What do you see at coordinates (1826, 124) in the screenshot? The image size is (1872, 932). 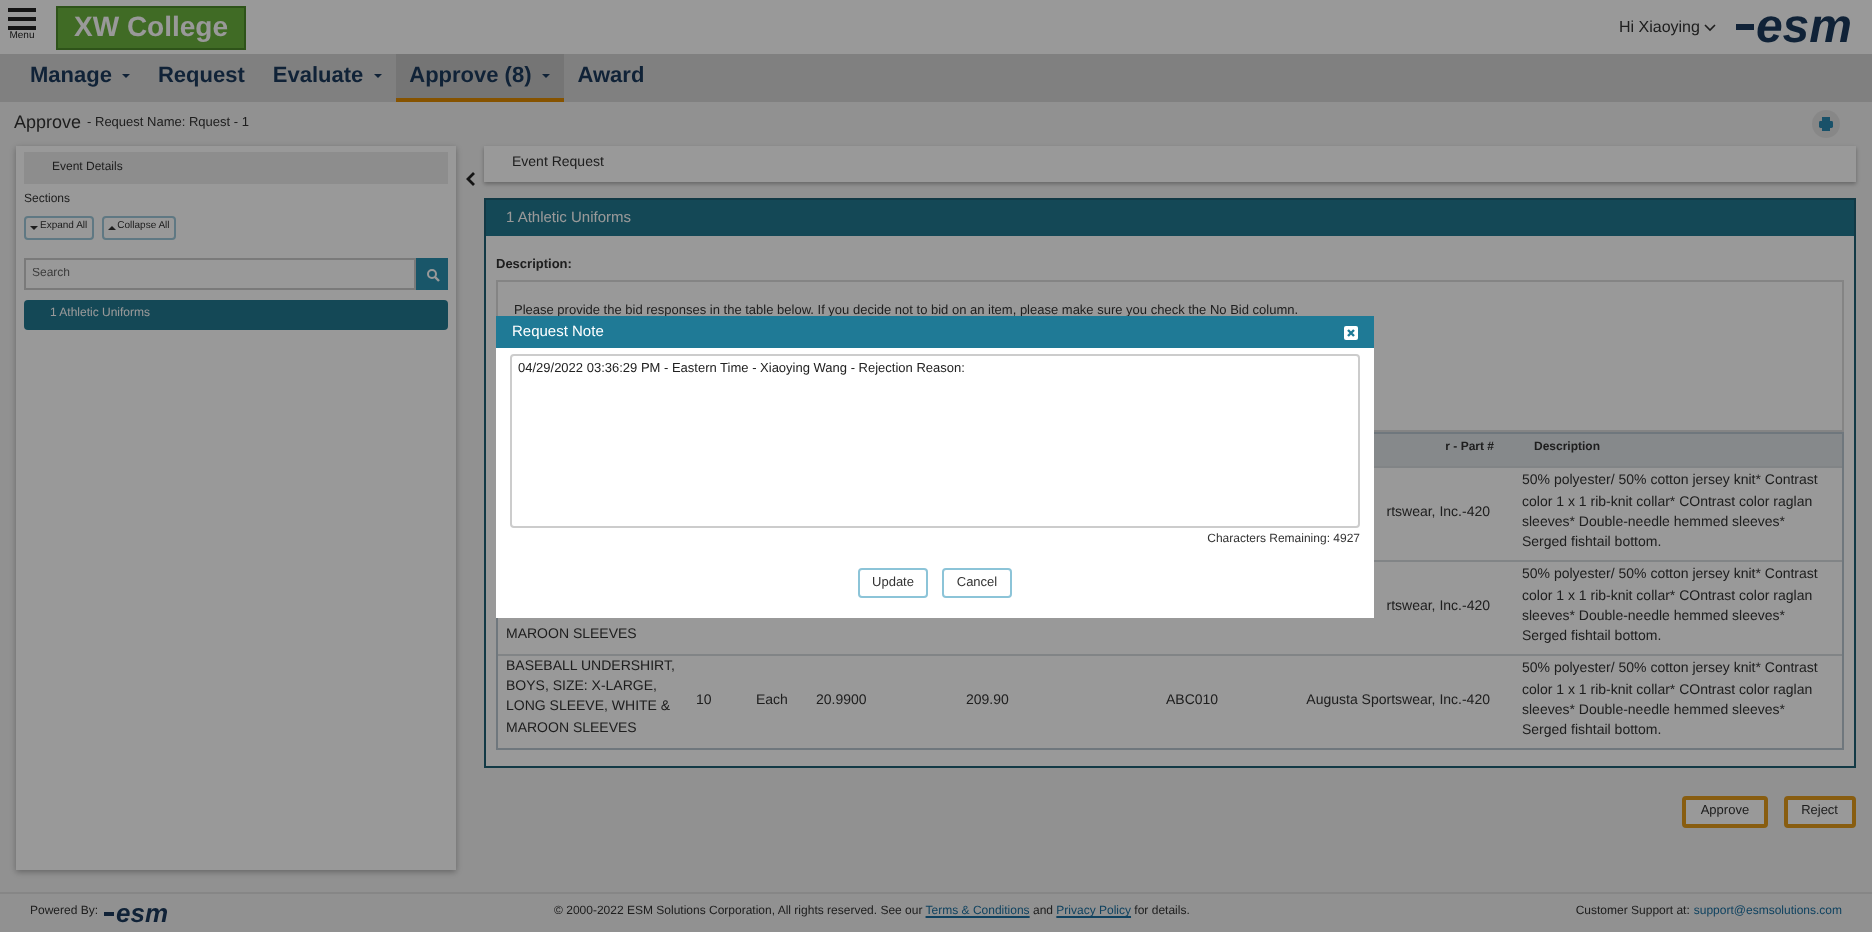 I see `print-button` at bounding box center [1826, 124].